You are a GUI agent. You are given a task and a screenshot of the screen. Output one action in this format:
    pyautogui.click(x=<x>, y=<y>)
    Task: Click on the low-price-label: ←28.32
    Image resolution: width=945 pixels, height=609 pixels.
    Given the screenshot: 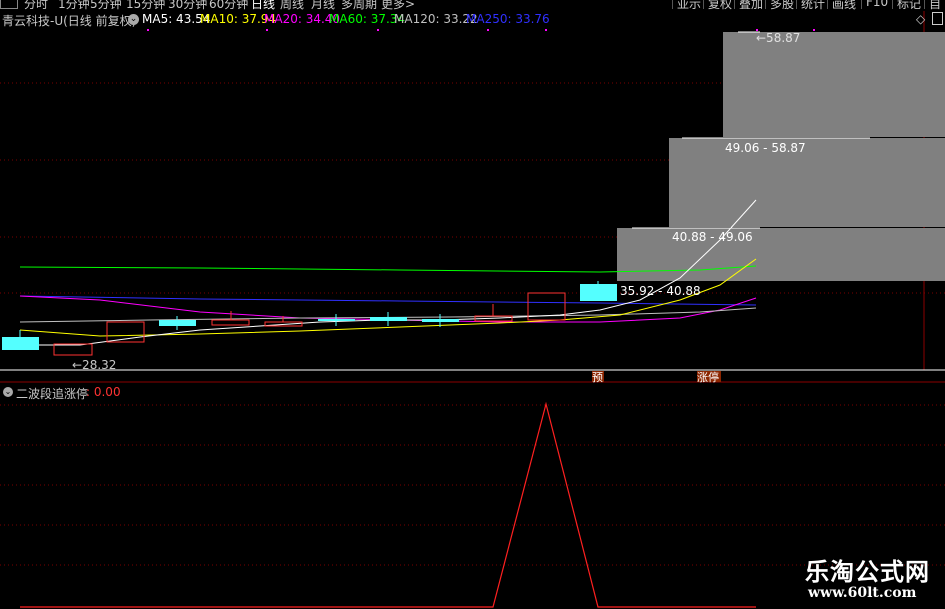 What is the action you would take?
    pyautogui.click(x=94, y=365)
    